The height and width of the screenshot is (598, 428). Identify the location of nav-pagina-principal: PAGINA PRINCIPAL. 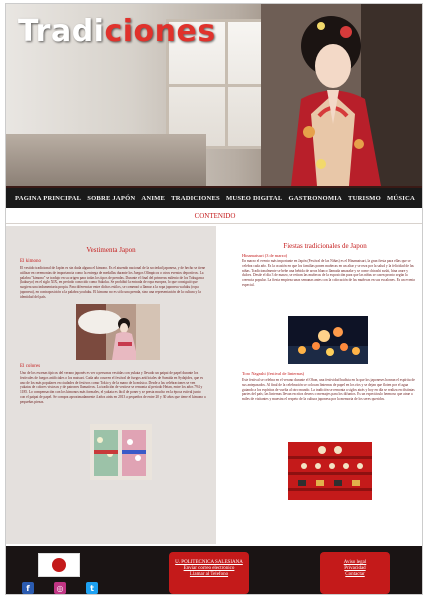
(48, 198).